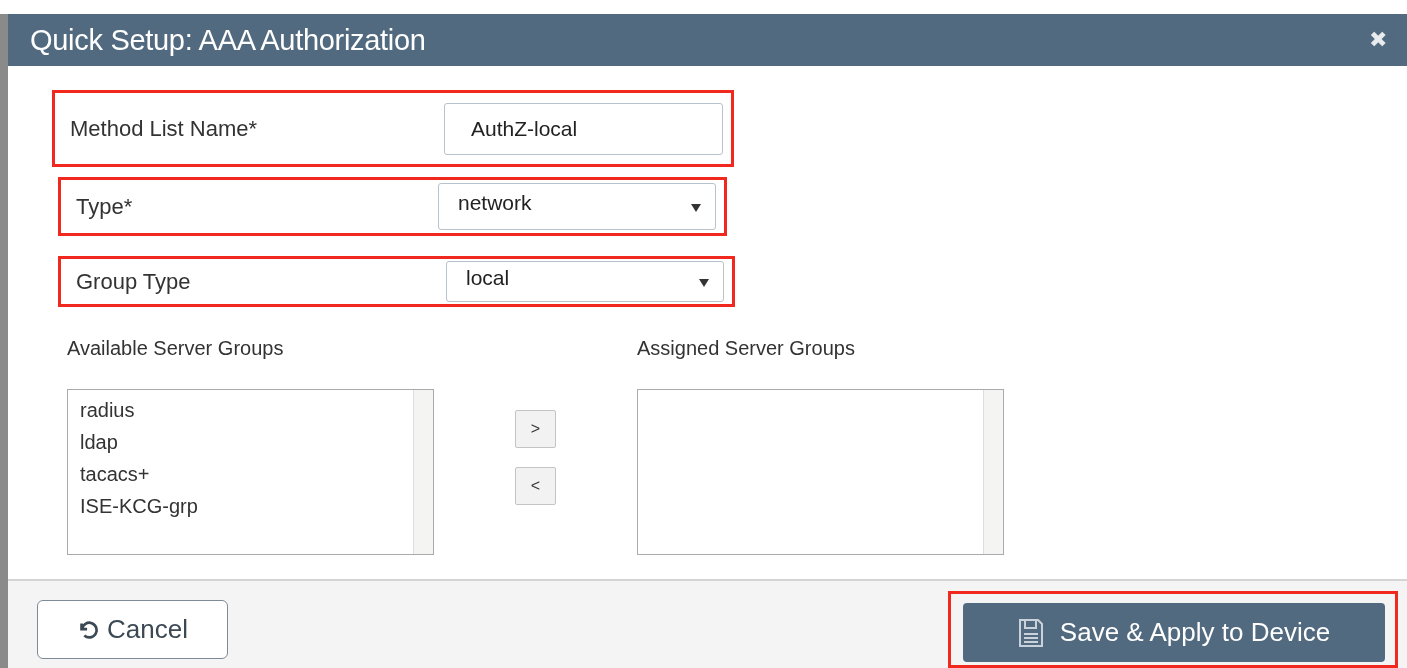  I want to click on save-button: Save & Apply to Device, so click(1174, 632).